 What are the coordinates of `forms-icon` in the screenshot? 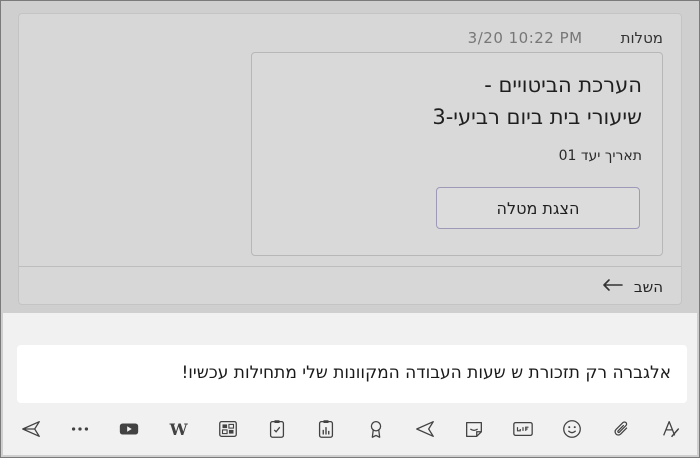 It's located at (228, 429).